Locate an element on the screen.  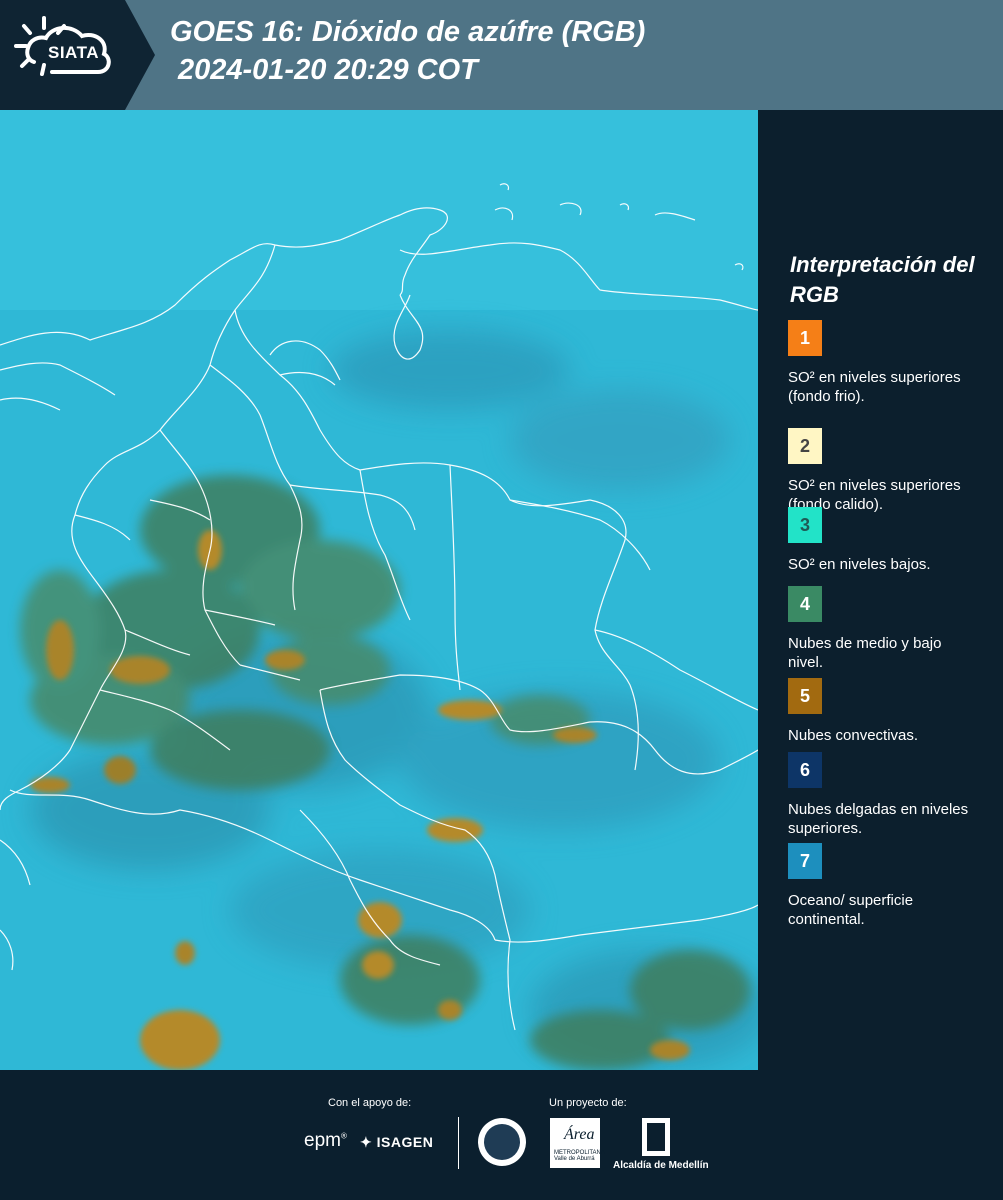
alcaldia-label: Alcaldía de Medellín is located at coordinates (661, 1165).